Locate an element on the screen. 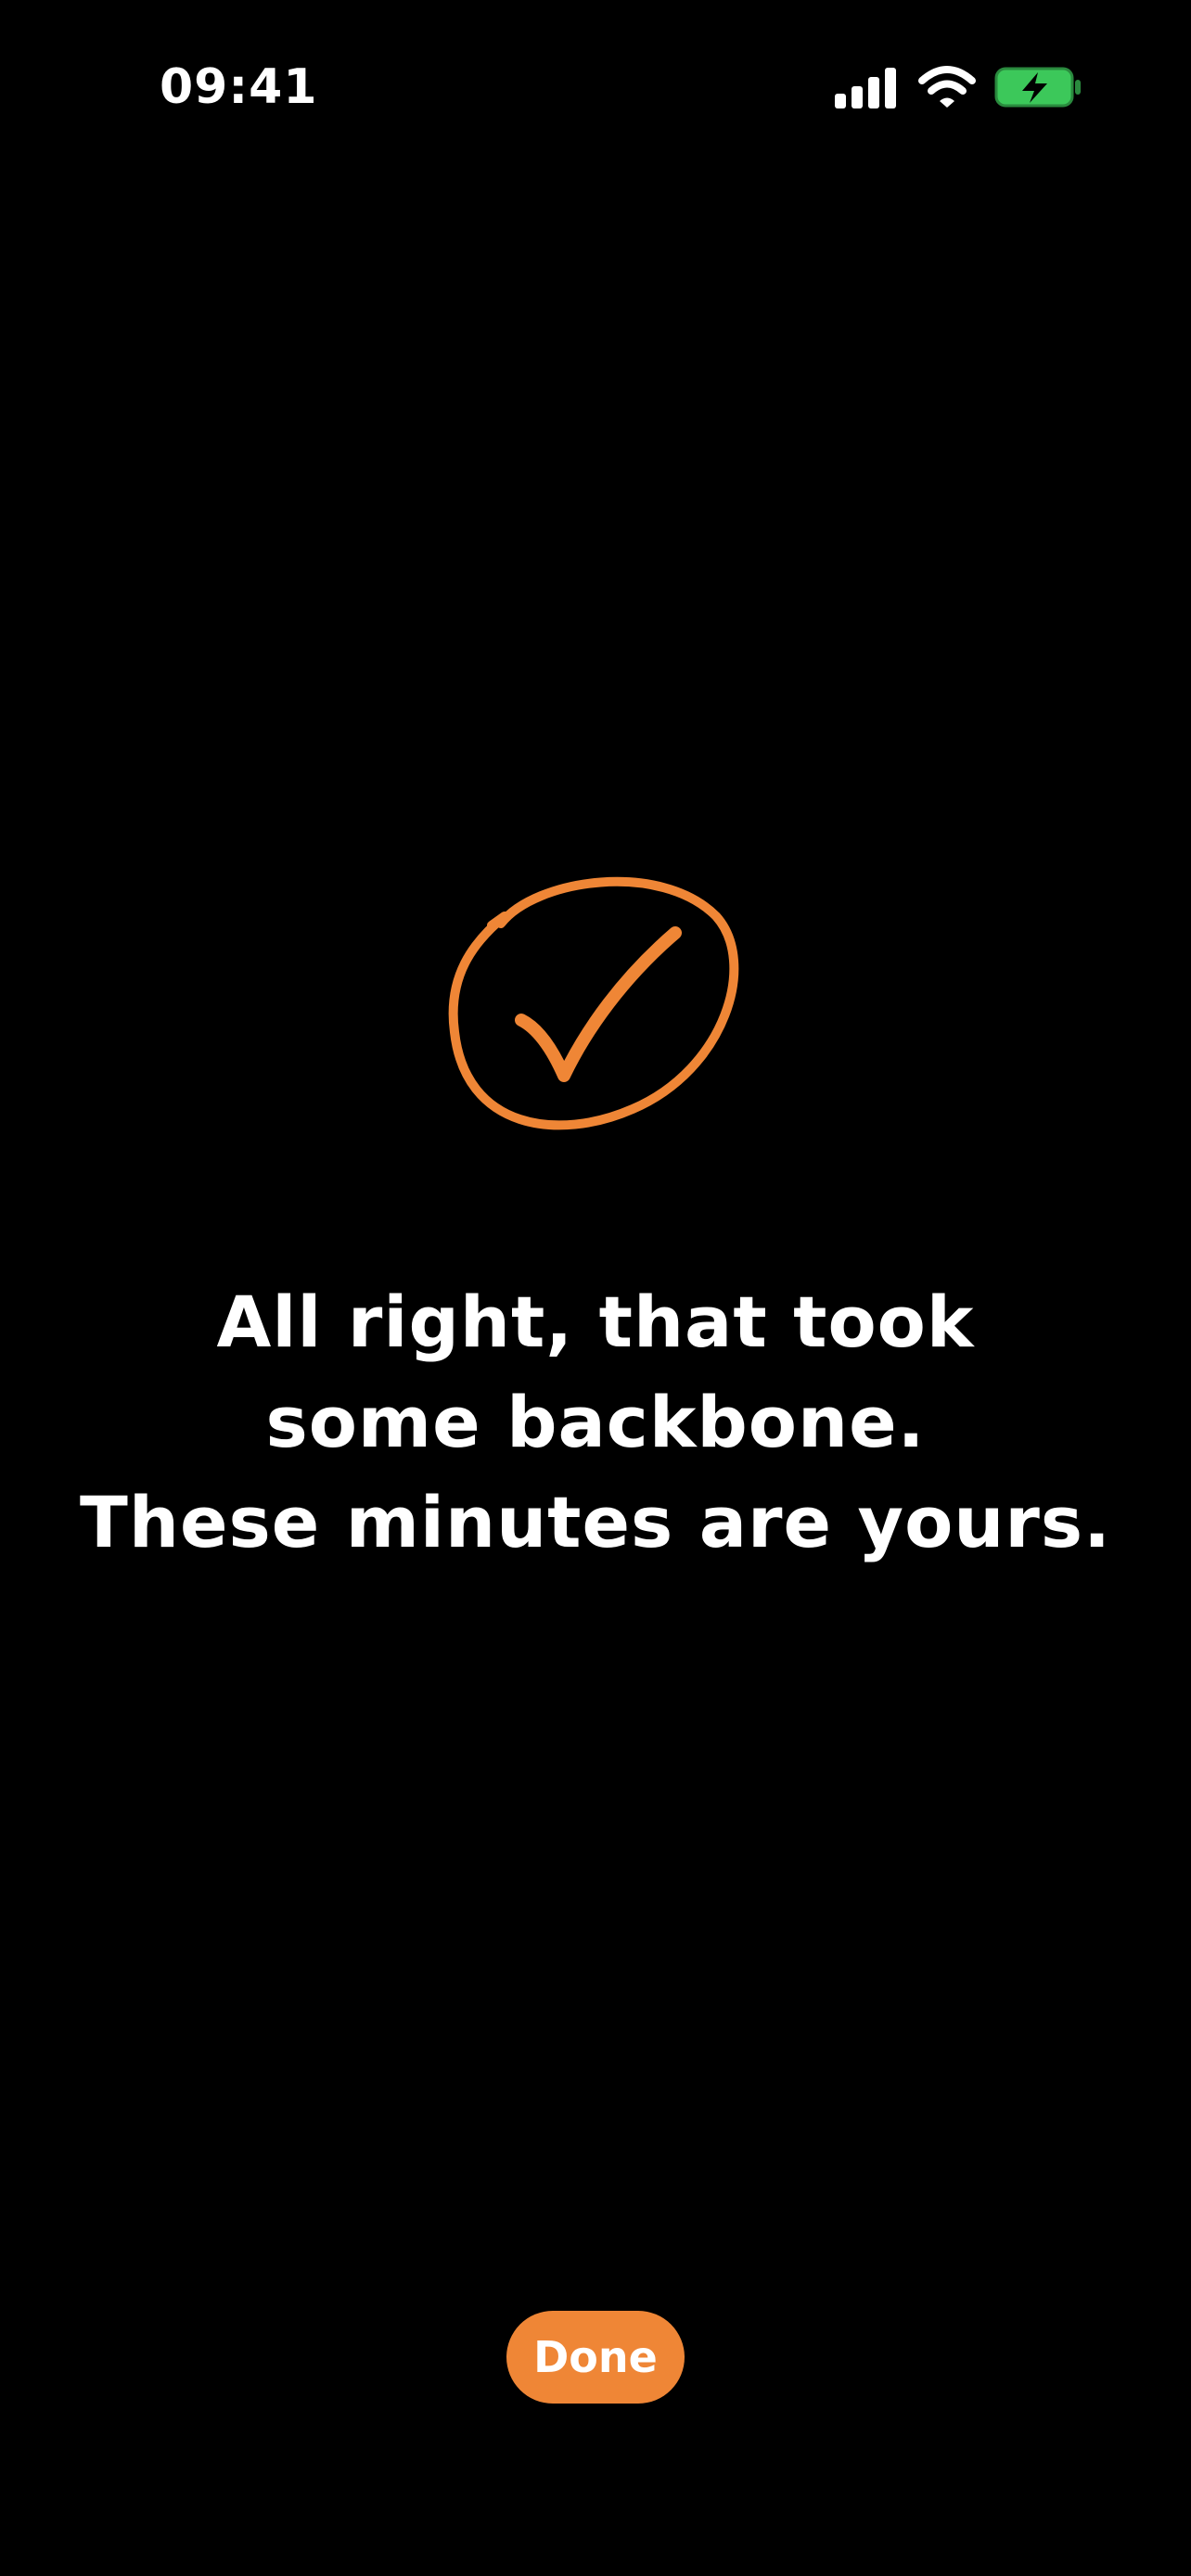 The width and height of the screenshot is (1191, 2576). checkmark-circle-icon is located at coordinates (593, 1003).